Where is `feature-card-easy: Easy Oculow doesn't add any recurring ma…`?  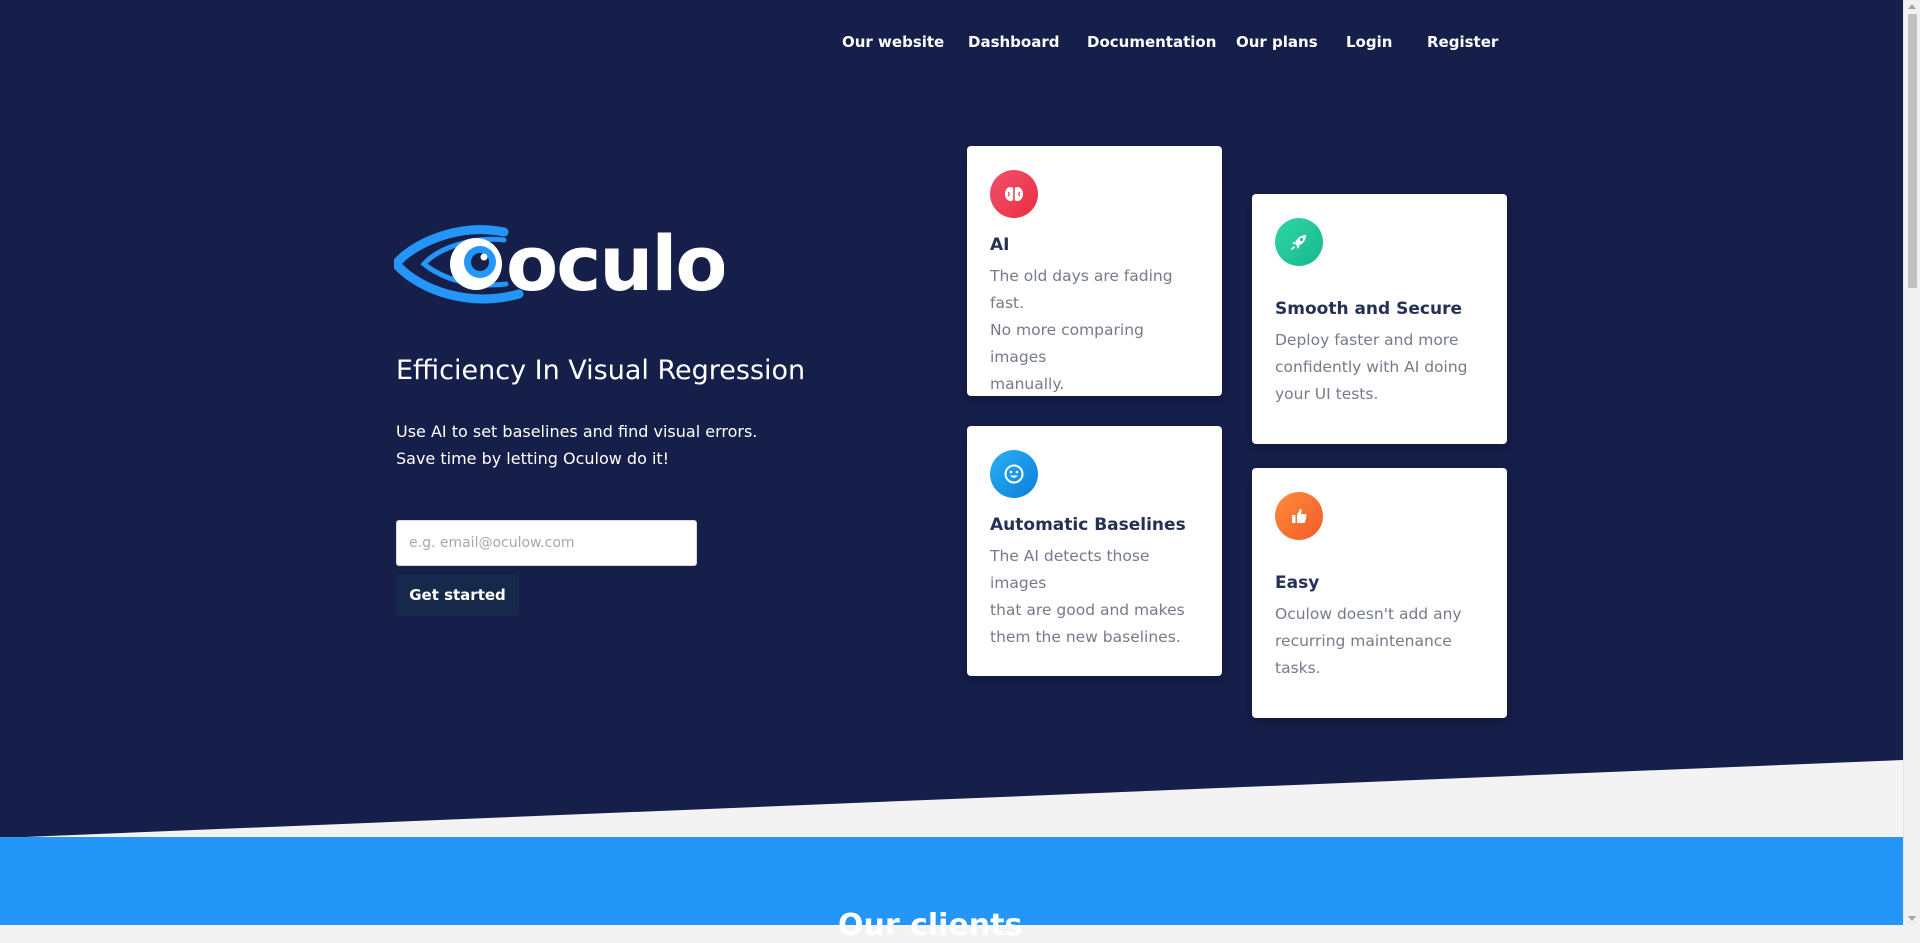 feature-card-easy: Easy Oculow doesn't add any recurring ma… is located at coordinates (1379, 593).